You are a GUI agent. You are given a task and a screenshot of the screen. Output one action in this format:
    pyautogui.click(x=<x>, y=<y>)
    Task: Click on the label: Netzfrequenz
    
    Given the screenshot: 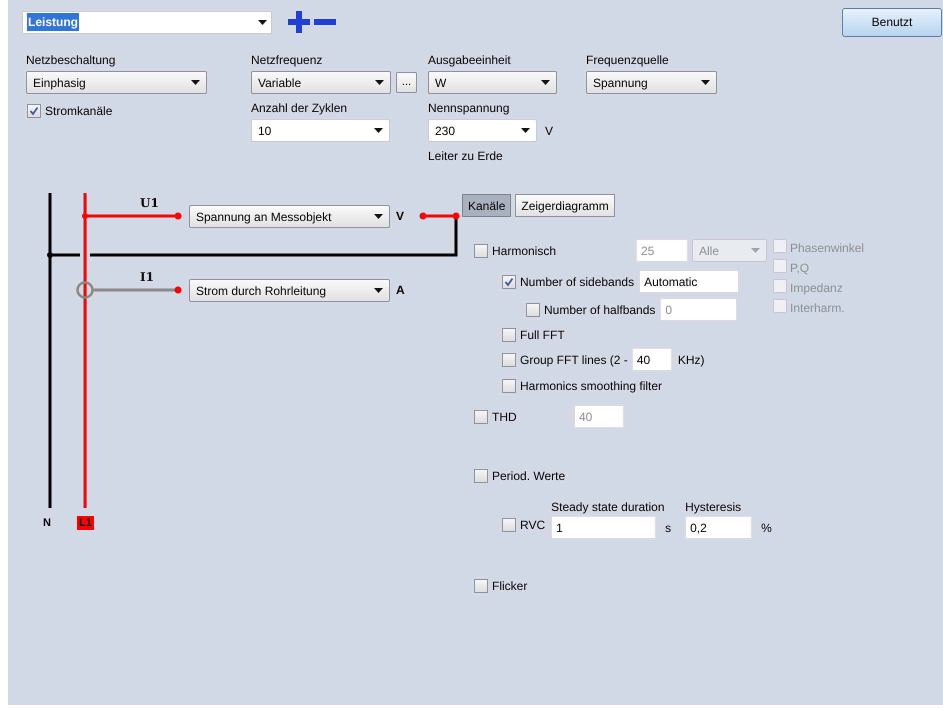 What is the action you would take?
    pyautogui.click(x=287, y=60)
    